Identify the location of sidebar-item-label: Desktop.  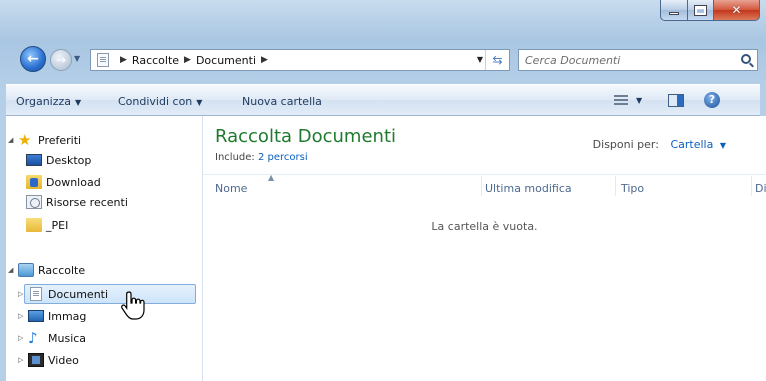
(69, 160).